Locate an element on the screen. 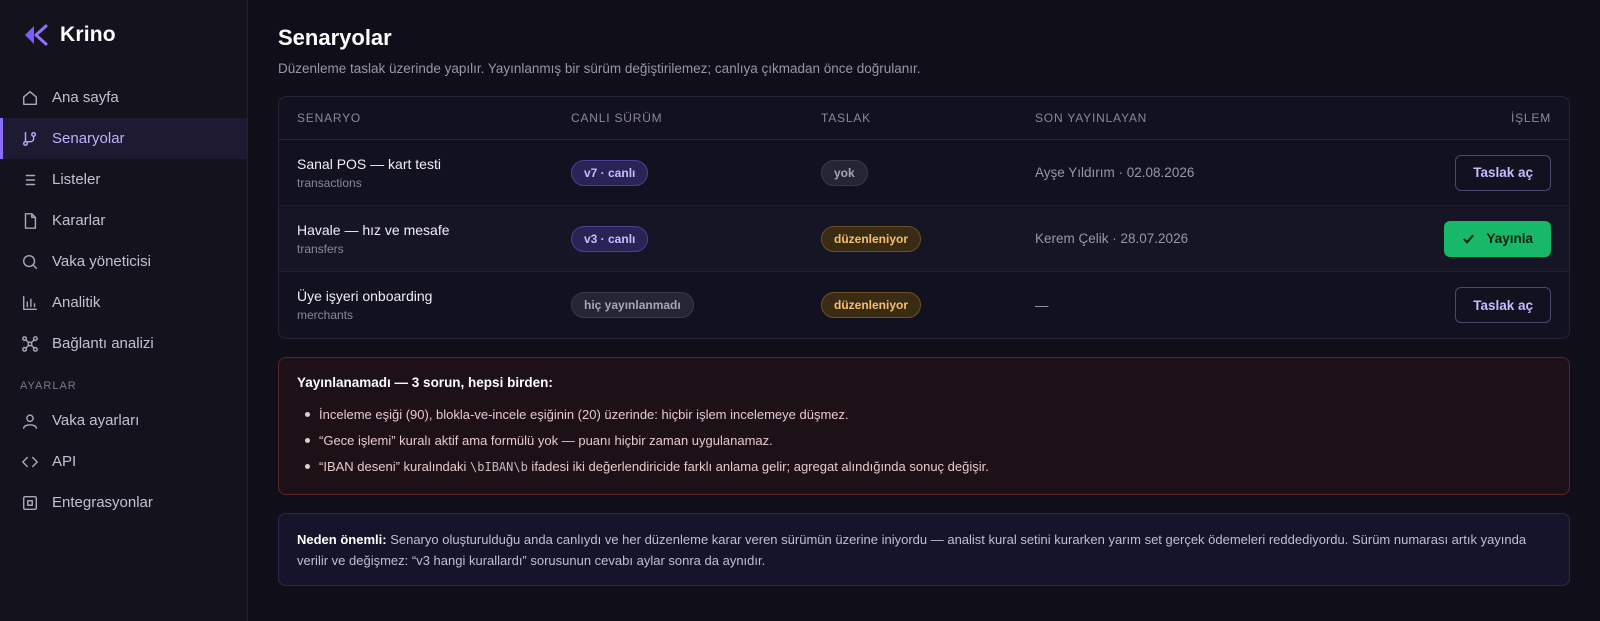 The image size is (1600, 621). sidebar-item-label: Vaka ayarları is located at coordinates (96, 420).